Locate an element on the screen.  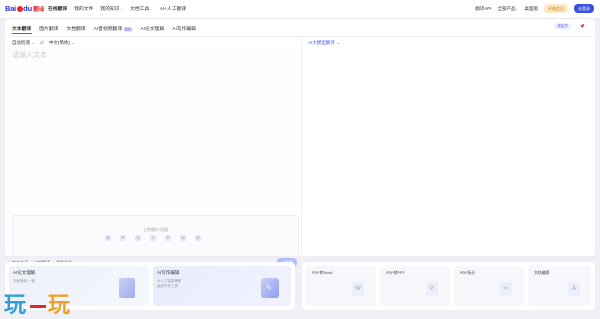
main-nav: 在线翻译 我的文件 我的知识⌄ 文档工具⌄ AI+人工翻译 is located at coordinates (117, 8).